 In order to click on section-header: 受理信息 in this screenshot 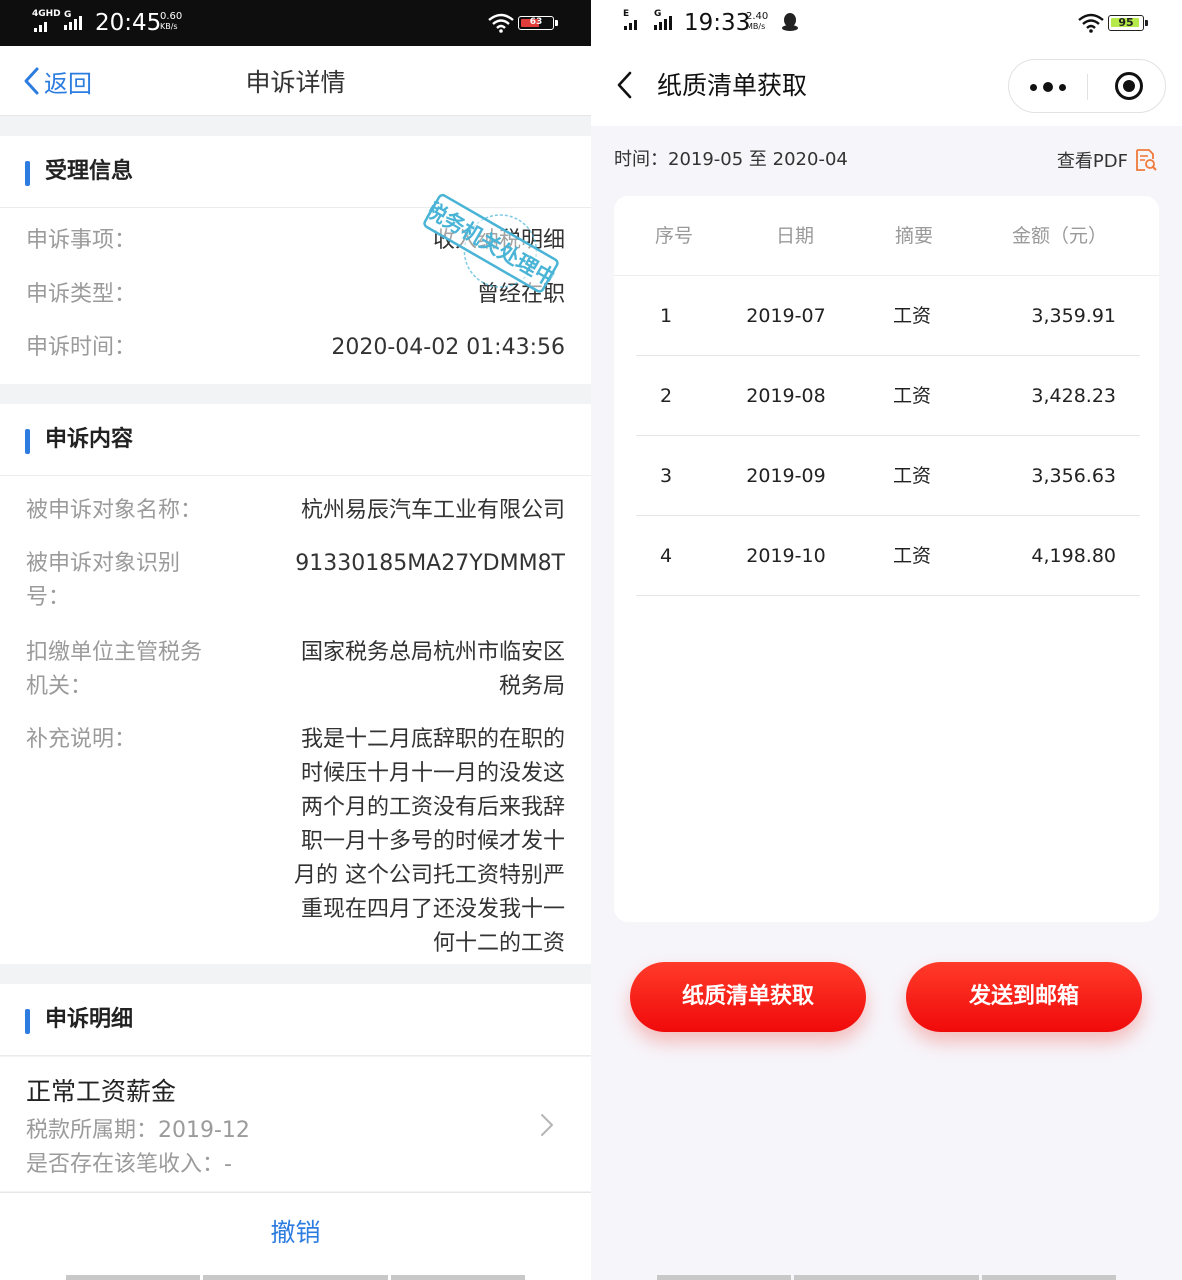, I will do `click(295, 172)`.